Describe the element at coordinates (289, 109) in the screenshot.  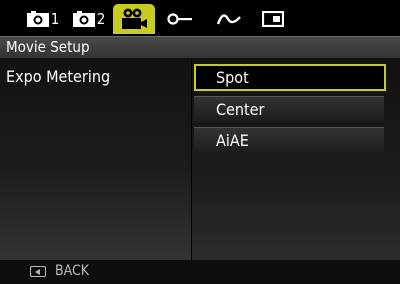
I see `option-center: Center` at that location.